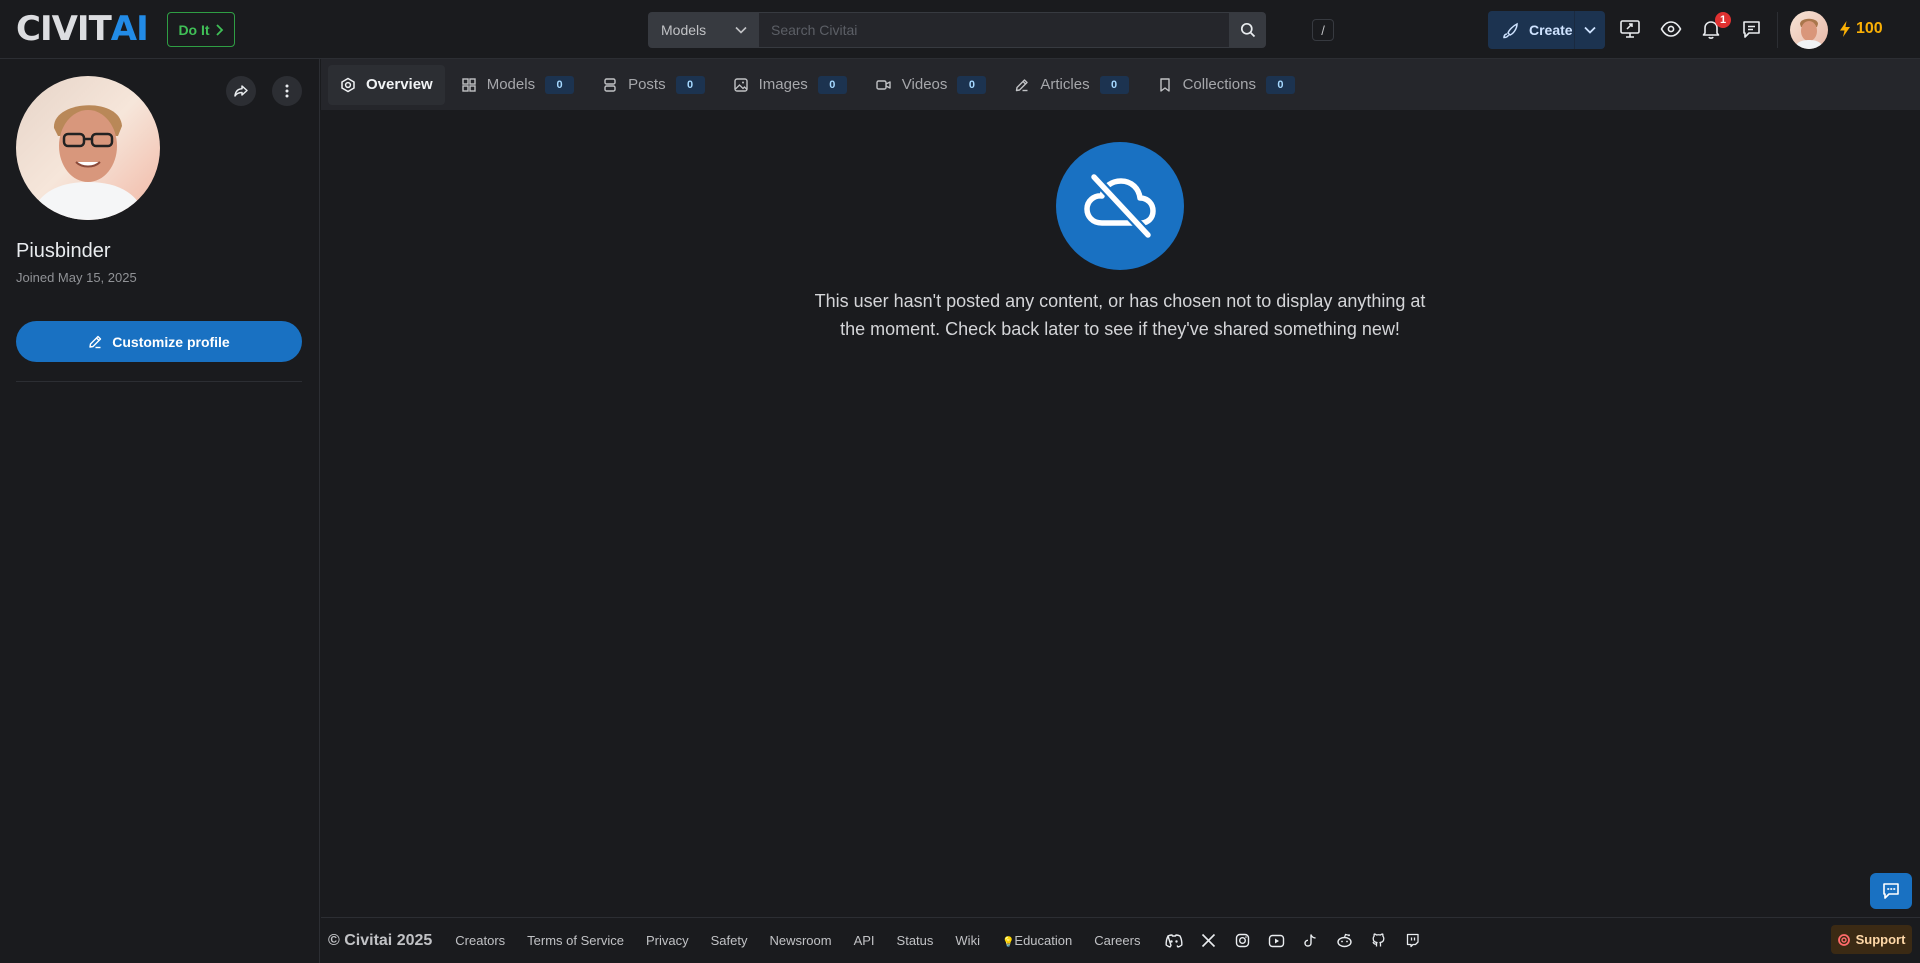  I want to click on tab-label: Collections, so click(1219, 84).